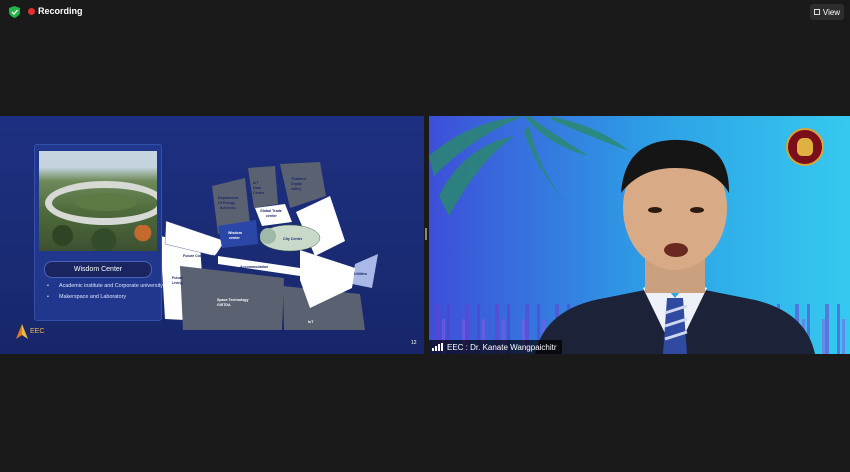 This screenshot has width=850, height=472. Describe the element at coordinates (254, 267) in the screenshot. I see `label-accommodation: Accommodation` at that location.